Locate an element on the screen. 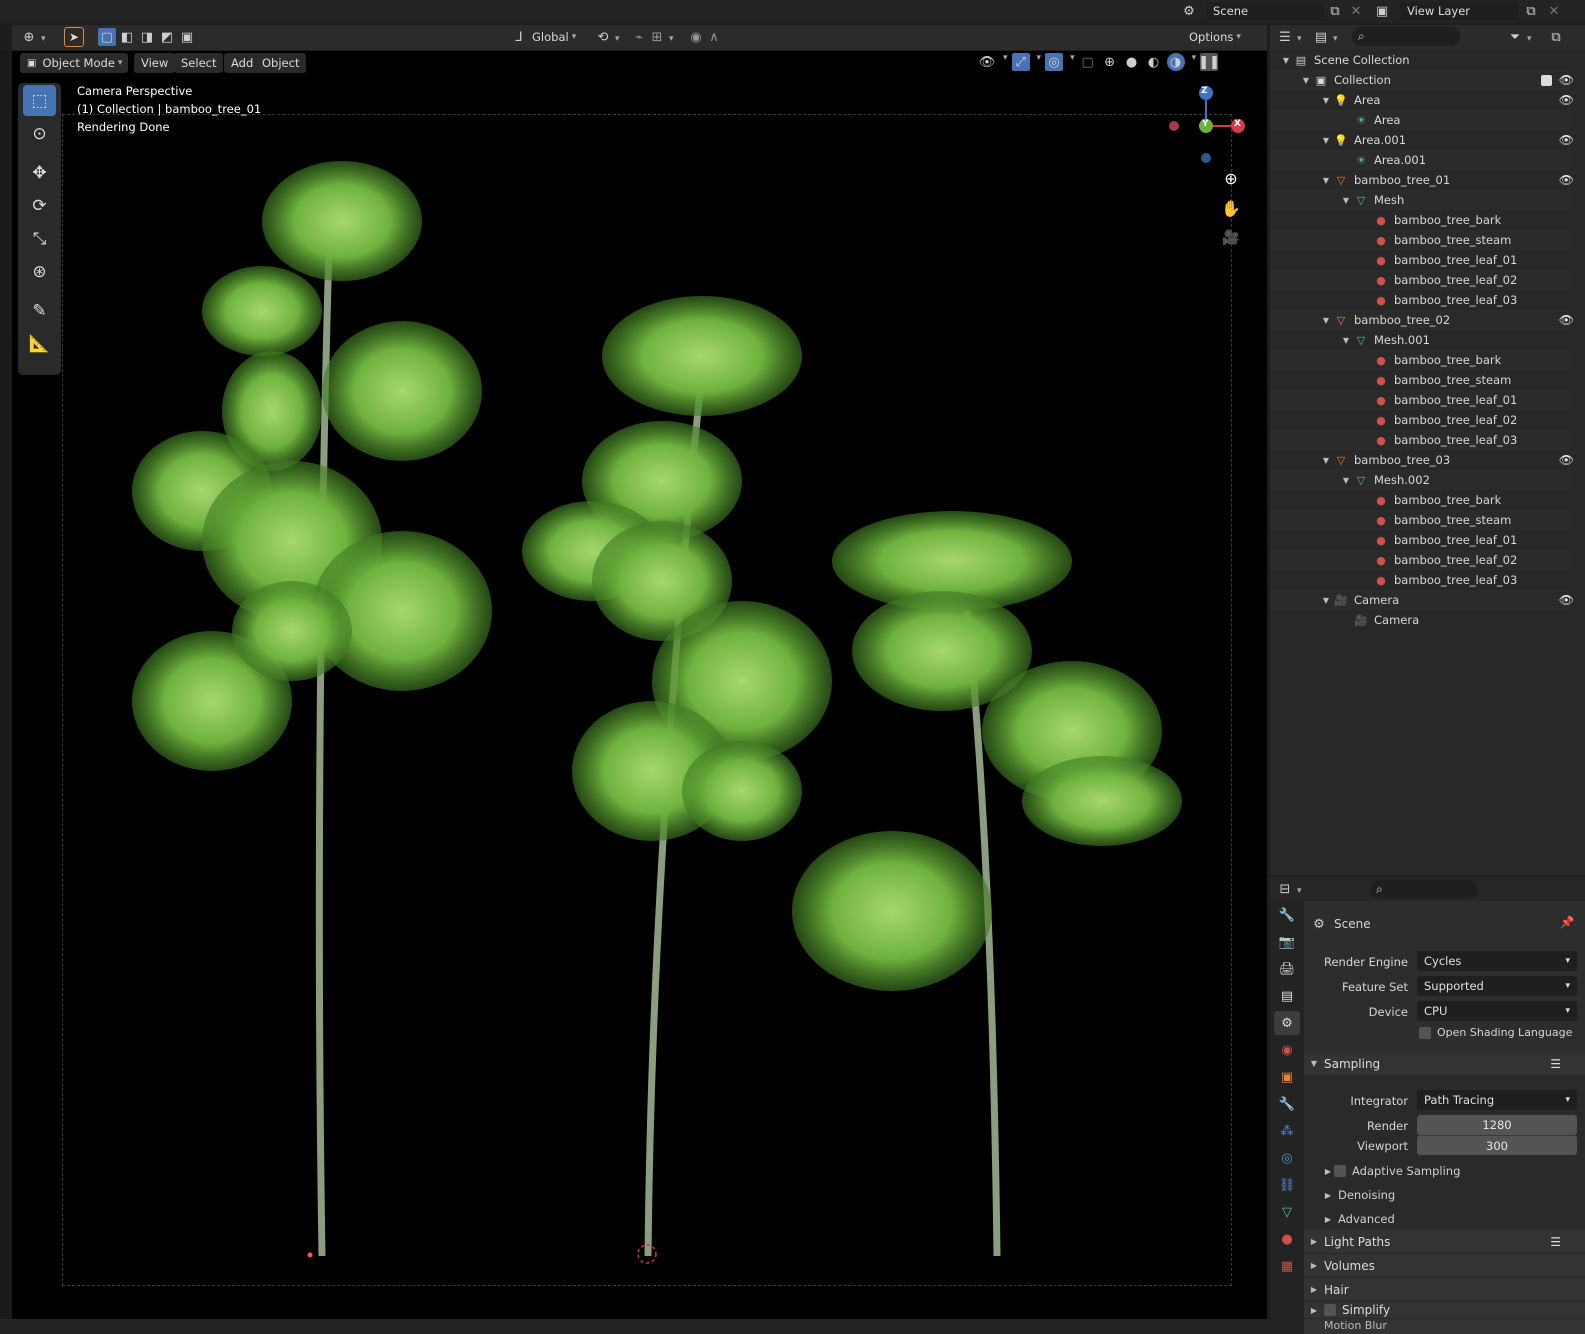  display-mode-icon: ▤ ▾ is located at coordinates (1325, 37).